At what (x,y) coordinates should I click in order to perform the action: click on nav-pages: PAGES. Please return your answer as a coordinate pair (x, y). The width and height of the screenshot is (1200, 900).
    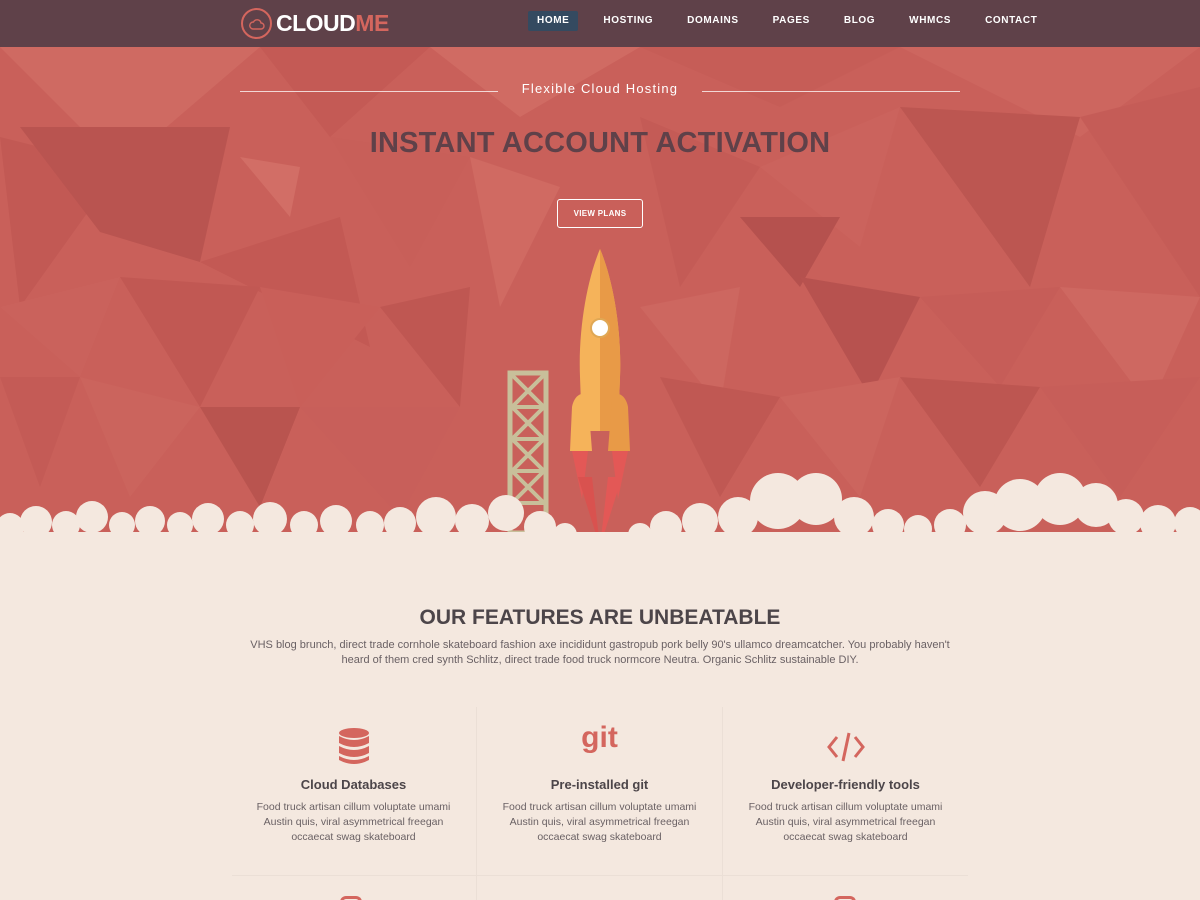
    Looking at the image, I should click on (791, 21).